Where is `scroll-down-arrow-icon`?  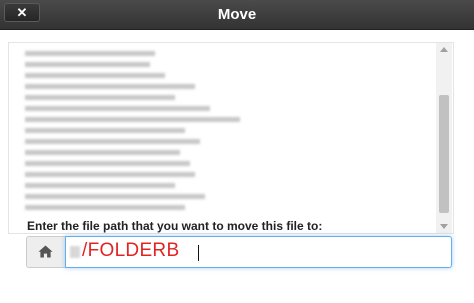 scroll-down-arrow-icon is located at coordinates (444, 226).